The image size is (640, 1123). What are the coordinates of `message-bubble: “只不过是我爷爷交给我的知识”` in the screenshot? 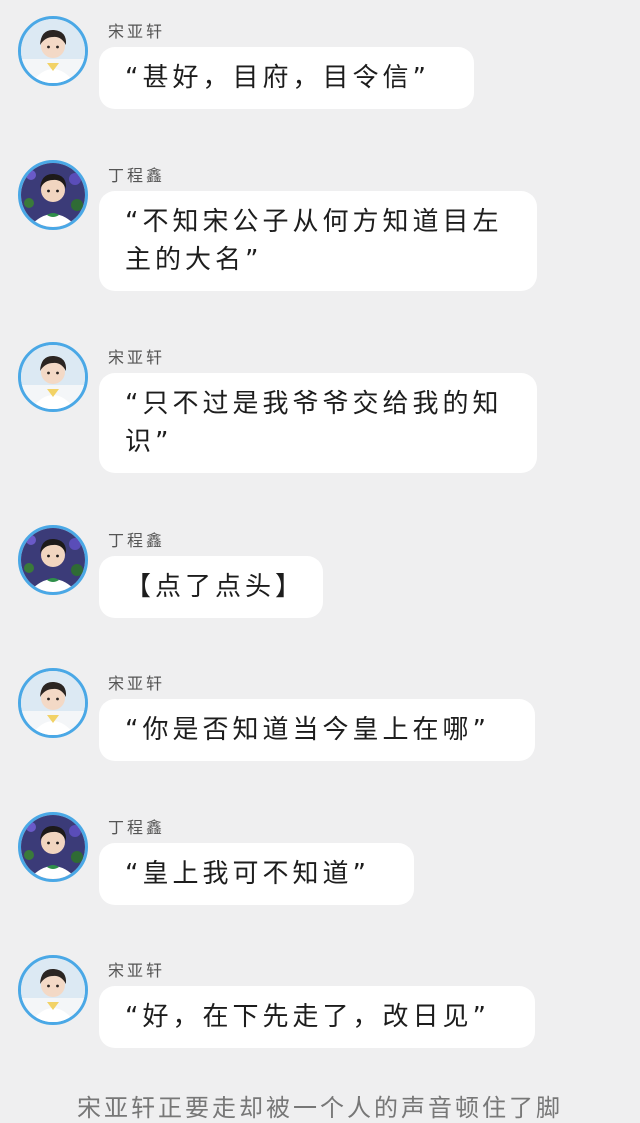 It's located at (318, 423).